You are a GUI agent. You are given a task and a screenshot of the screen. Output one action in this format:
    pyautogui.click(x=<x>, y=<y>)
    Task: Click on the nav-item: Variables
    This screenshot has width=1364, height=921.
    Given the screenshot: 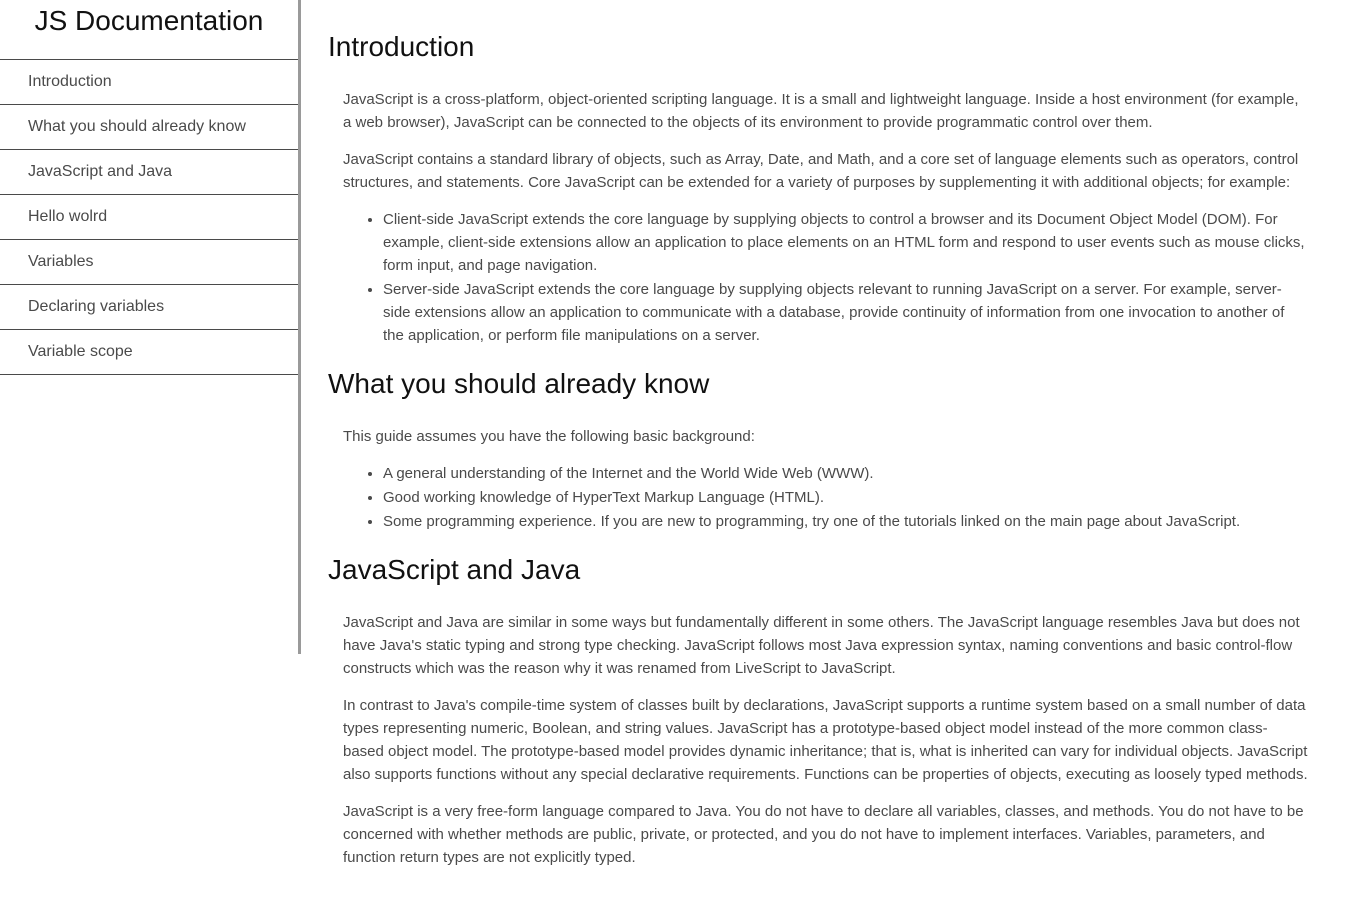 What is the action you would take?
    pyautogui.click(x=149, y=262)
    